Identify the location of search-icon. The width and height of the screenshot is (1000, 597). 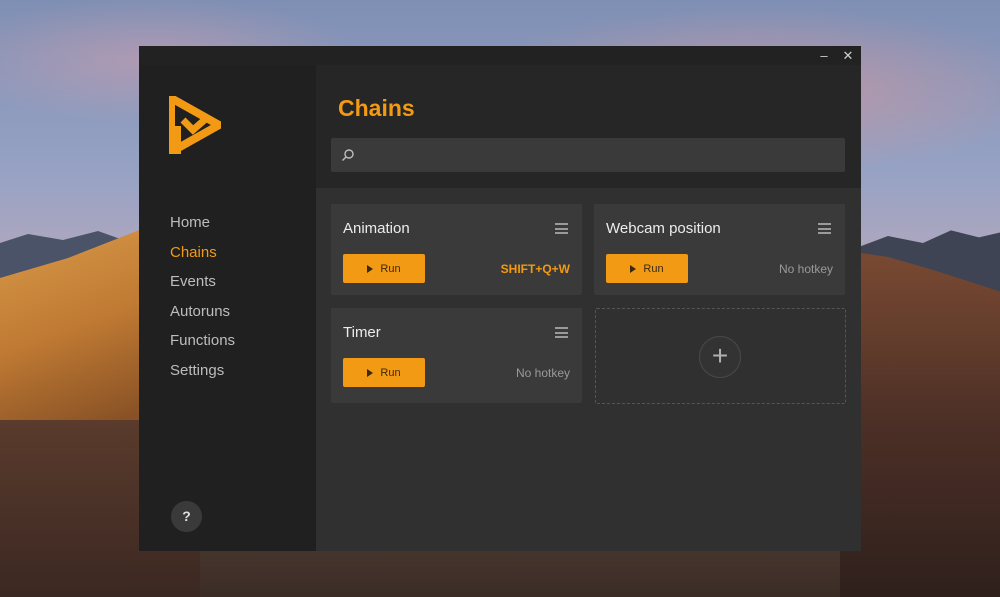
(348, 155).